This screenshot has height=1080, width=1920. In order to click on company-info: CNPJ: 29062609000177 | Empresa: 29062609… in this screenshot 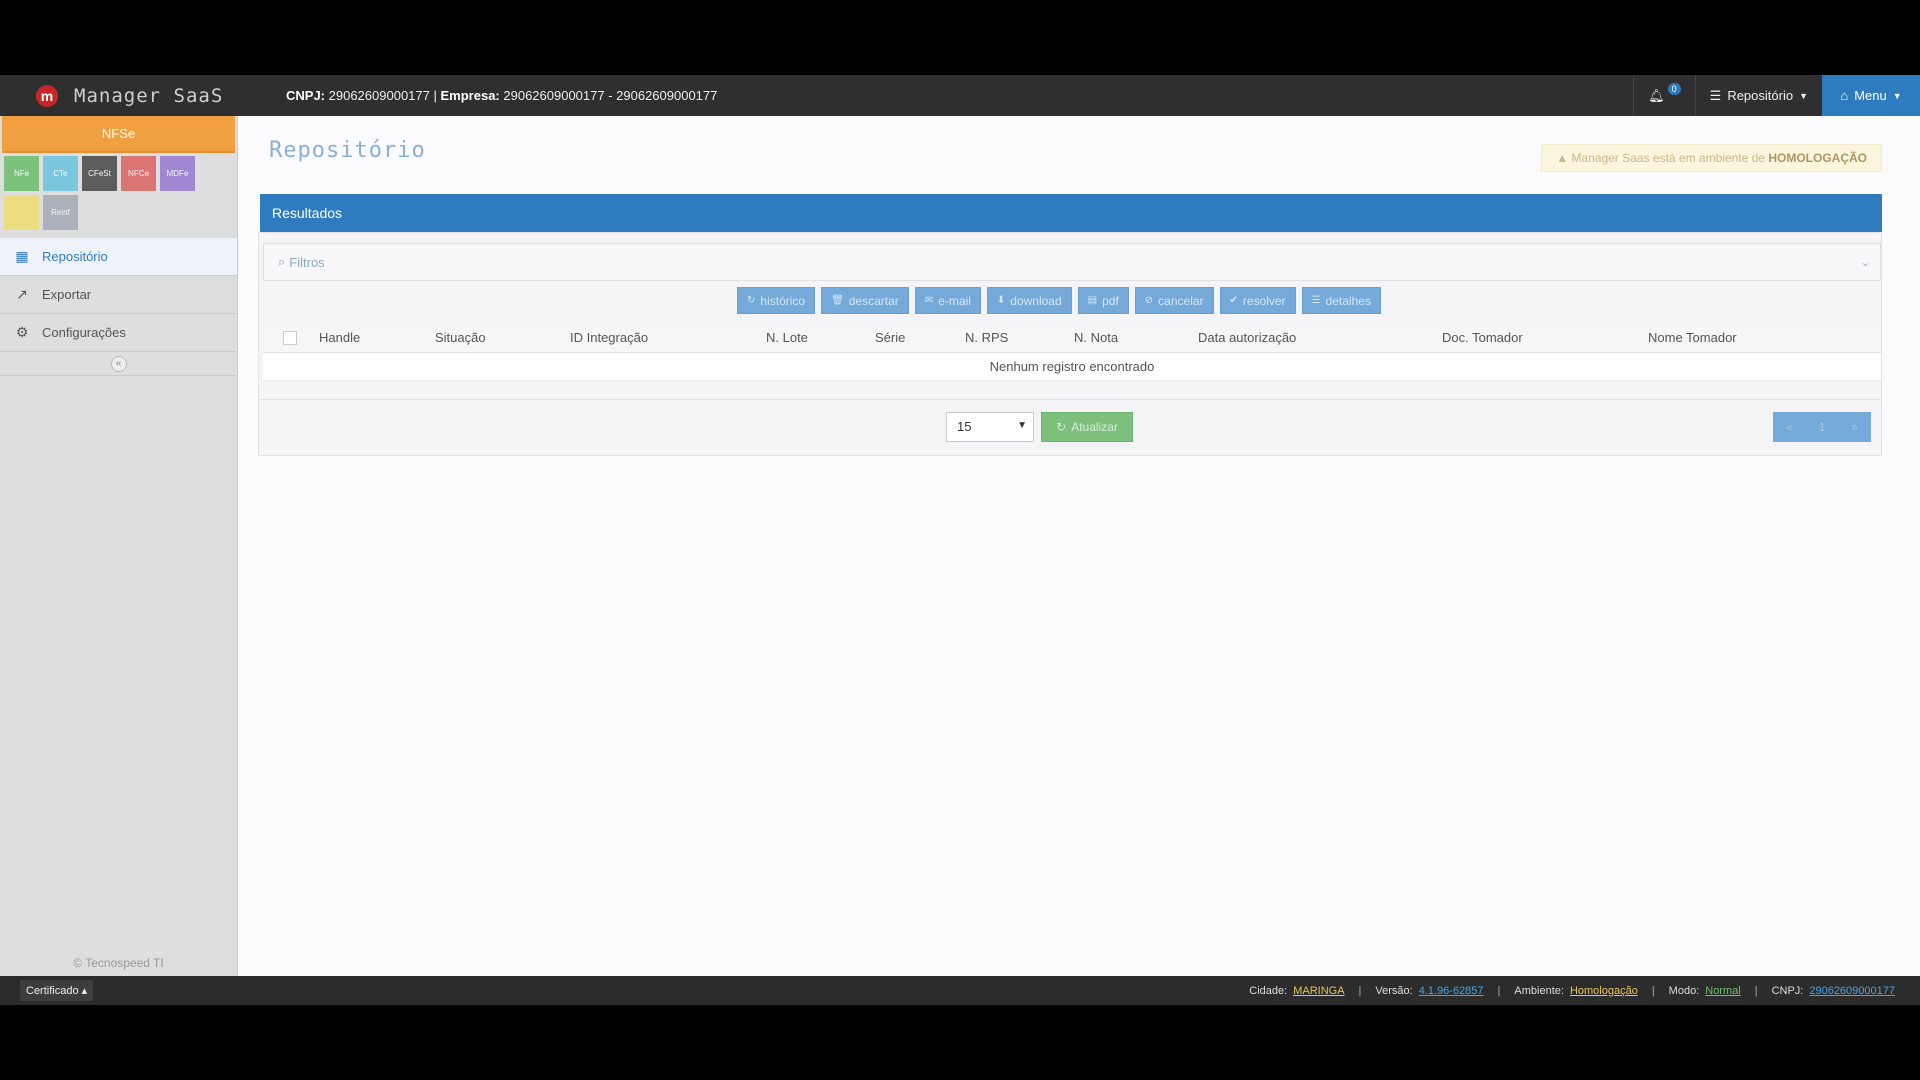, I will do `click(501, 95)`.